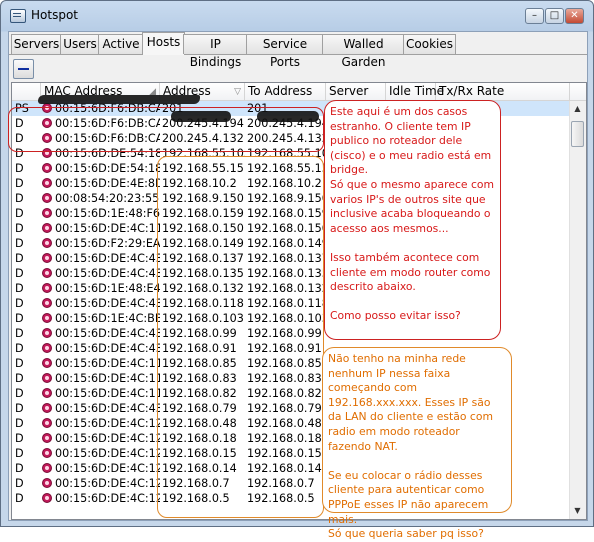 Image resolution: width=594 pixels, height=542 pixels. What do you see at coordinates (577, 134) in the screenshot?
I see `scroll-thumb` at bounding box center [577, 134].